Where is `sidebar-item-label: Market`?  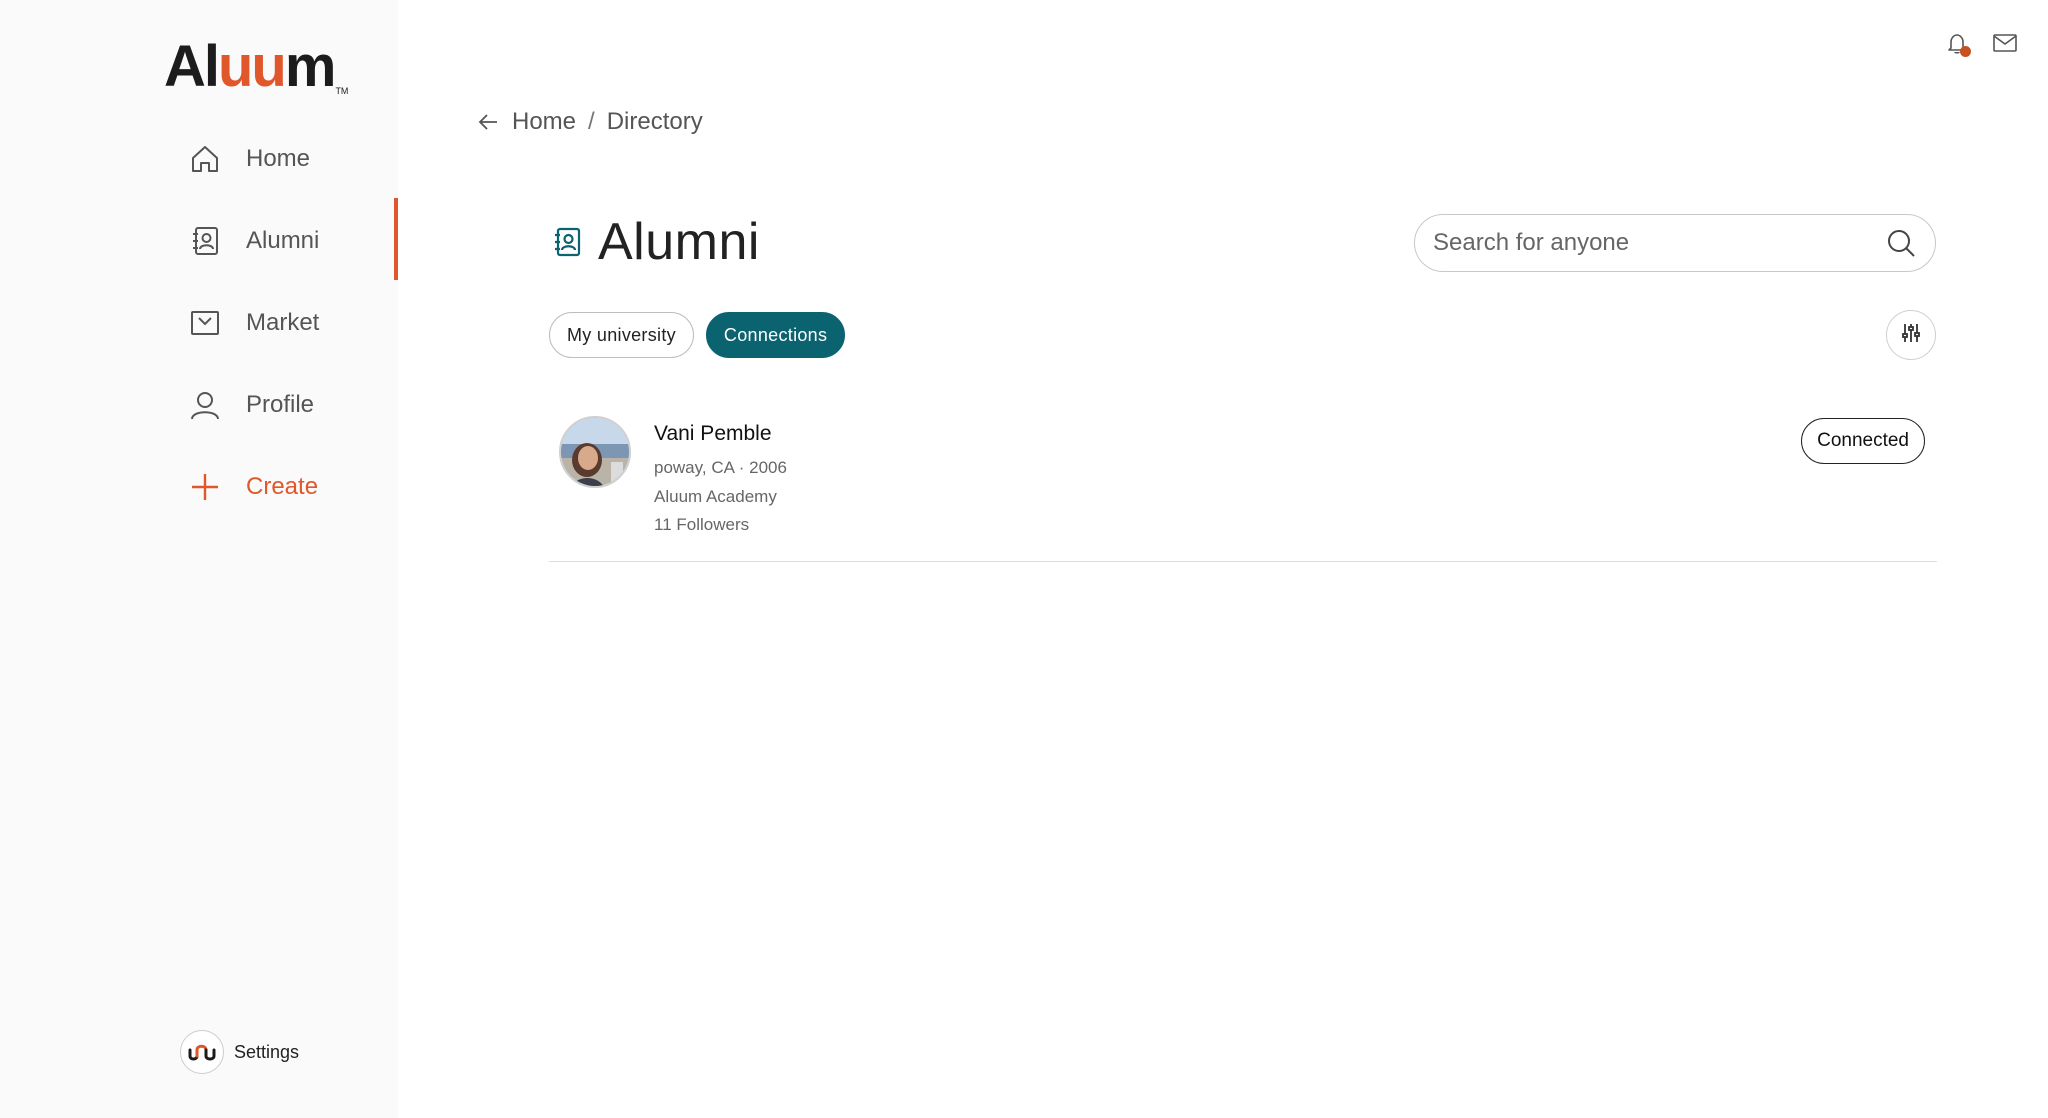 sidebar-item-label: Market is located at coordinates (283, 322).